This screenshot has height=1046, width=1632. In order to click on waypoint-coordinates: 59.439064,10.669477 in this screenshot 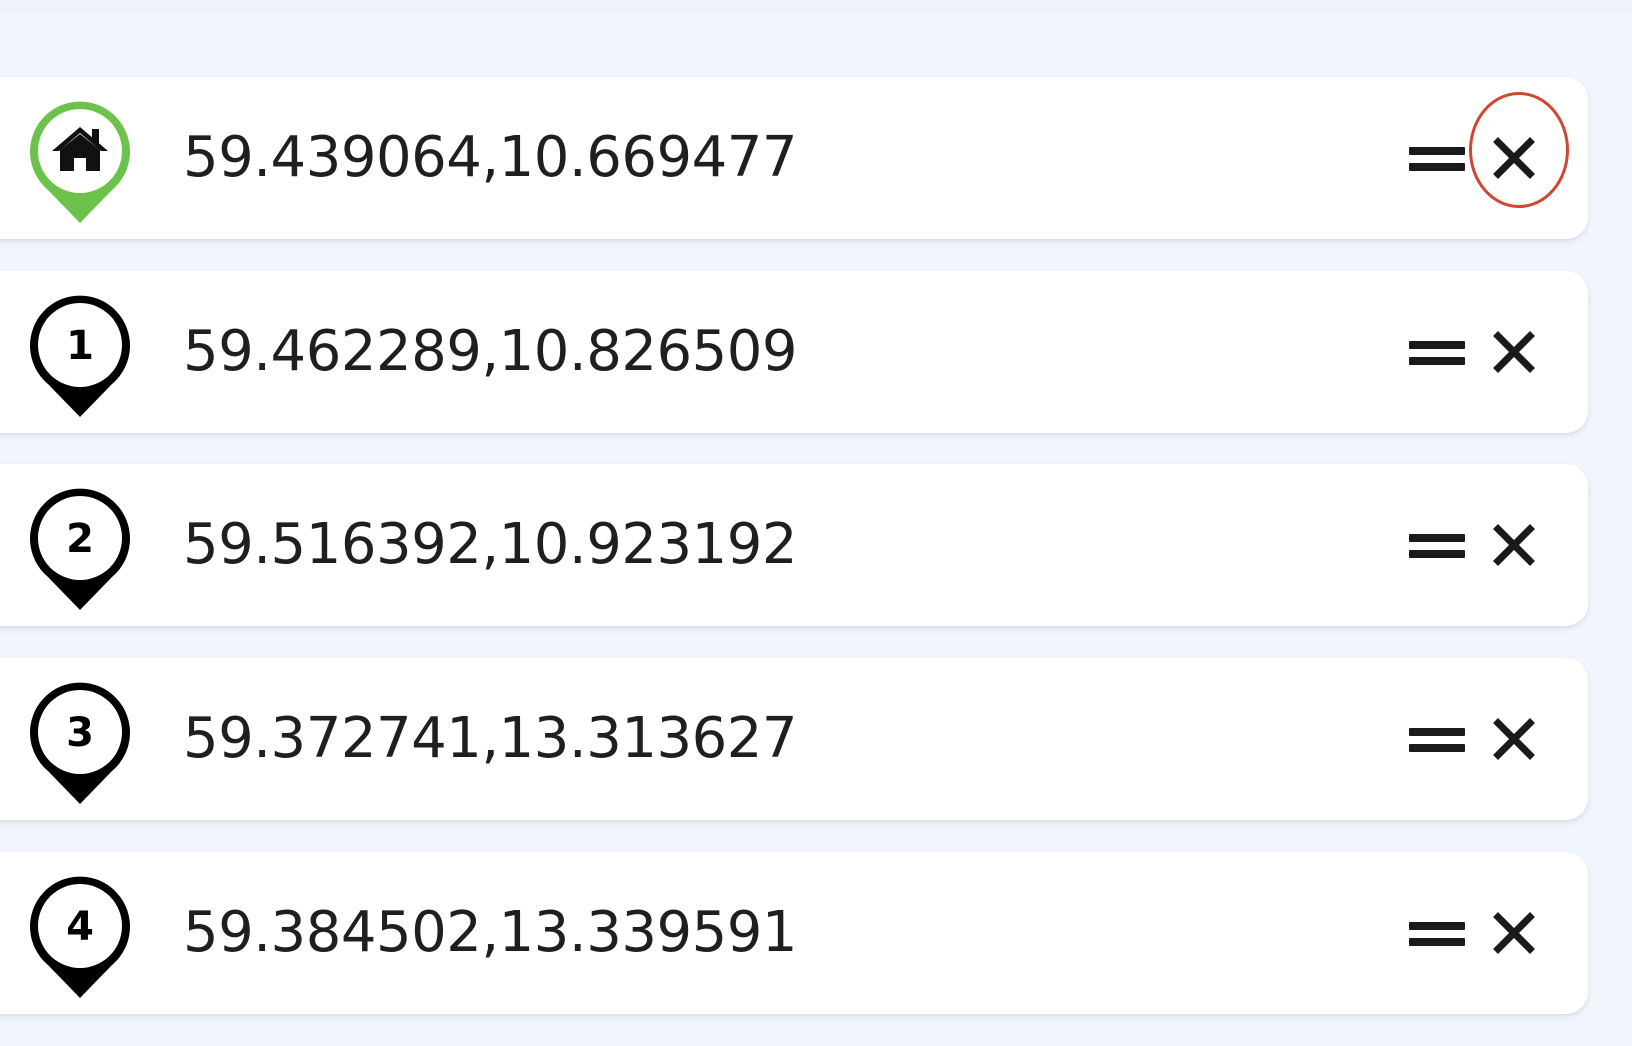, I will do `click(490, 157)`.